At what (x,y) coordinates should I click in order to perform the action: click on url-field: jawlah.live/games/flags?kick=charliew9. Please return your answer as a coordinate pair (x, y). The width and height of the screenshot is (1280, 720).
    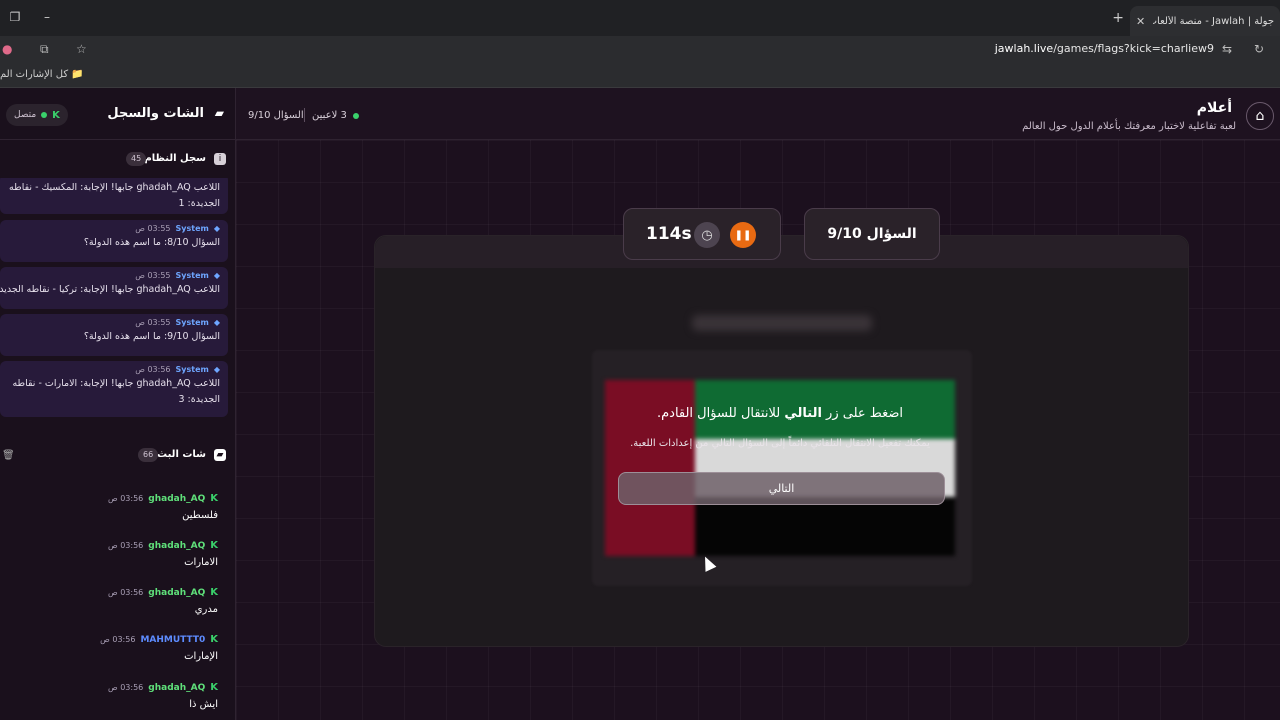
    Looking at the image, I should click on (1104, 48).